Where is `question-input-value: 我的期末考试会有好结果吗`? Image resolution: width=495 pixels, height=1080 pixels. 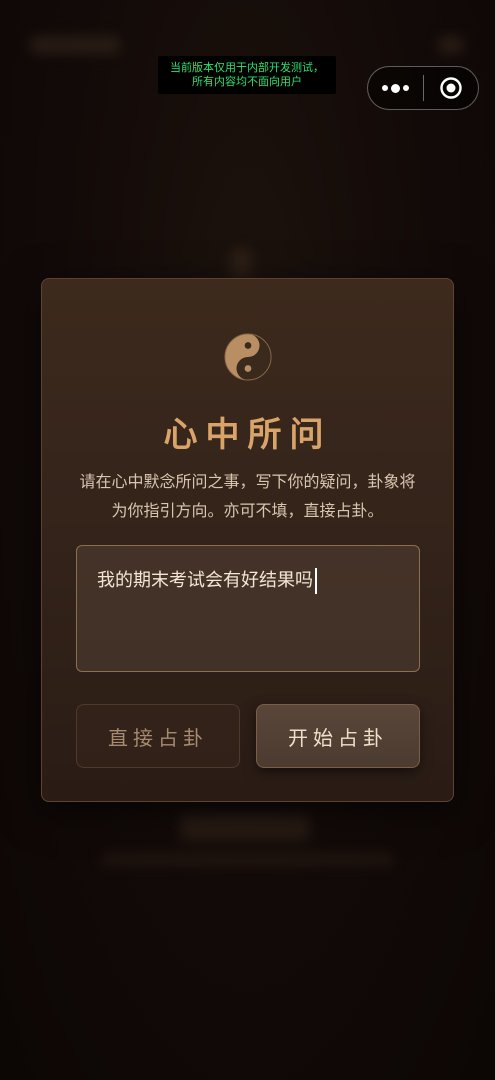 question-input-value: 我的期末考试会有好结果吗 is located at coordinates (205, 580).